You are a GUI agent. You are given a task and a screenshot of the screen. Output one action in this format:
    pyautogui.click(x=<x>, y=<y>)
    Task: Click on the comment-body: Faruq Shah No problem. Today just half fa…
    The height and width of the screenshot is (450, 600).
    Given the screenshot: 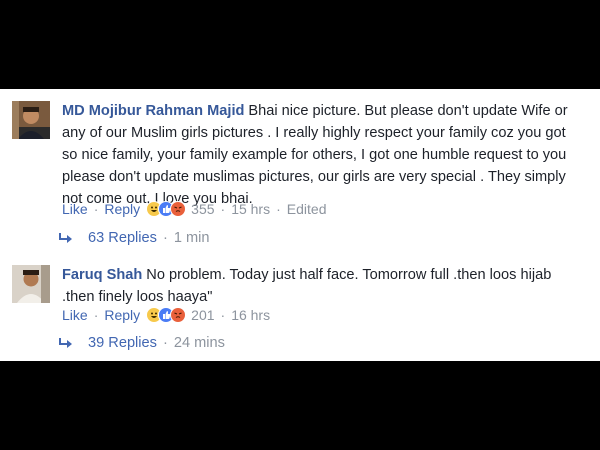 What is the action you would take?
    pyautogui.click(x=322, y=286)
    